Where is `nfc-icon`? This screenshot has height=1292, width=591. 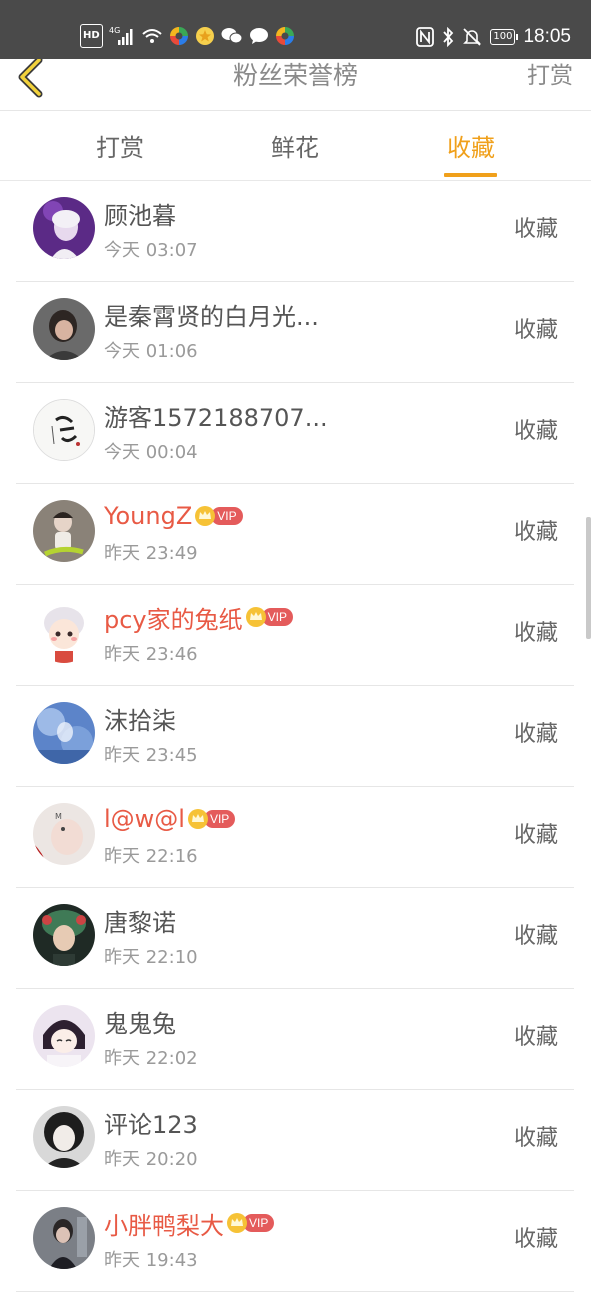 nfc-icon is located at coordinates (425, 37).